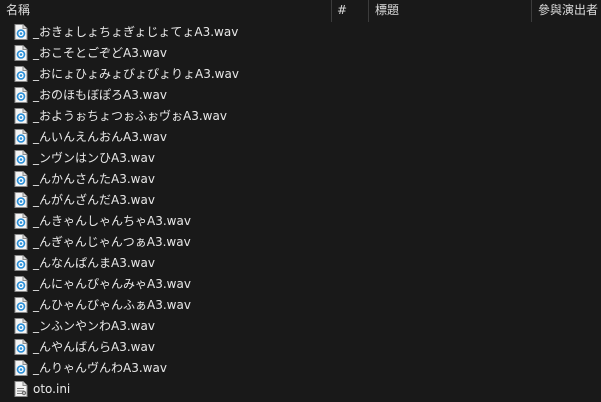 This screenshot has height=402, width=601. Describe the element at coordinates (136, 74) in the screenshot. I see `file-name: _おにょひょみょびょぴょりょA3.wav` at that location.